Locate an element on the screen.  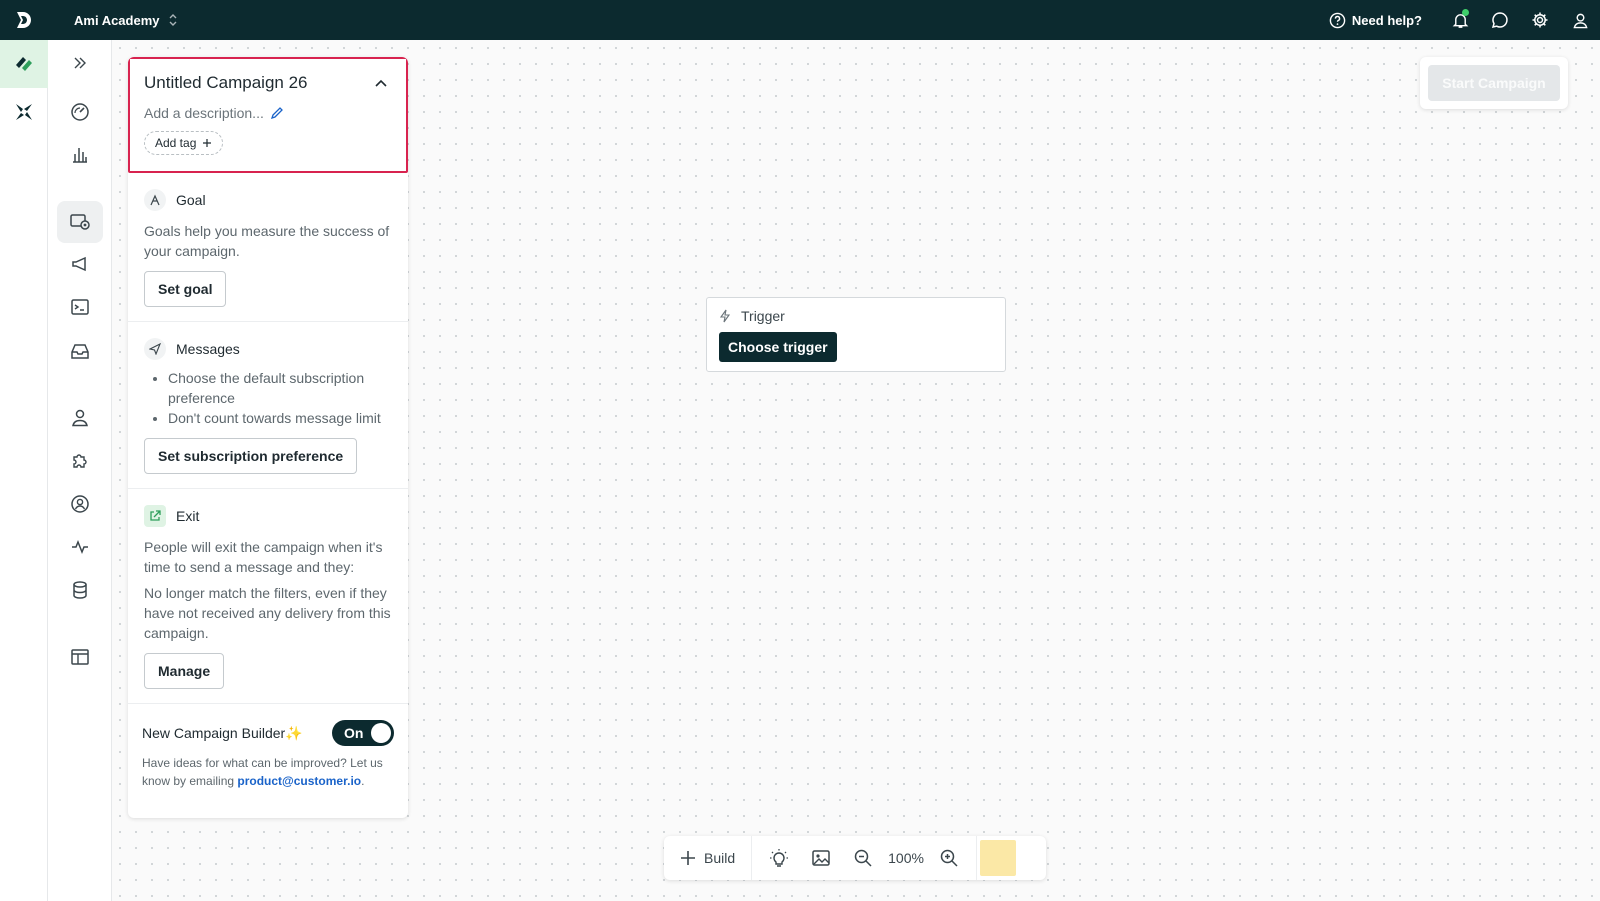
export-image-button is located at coordinates (821, 858).